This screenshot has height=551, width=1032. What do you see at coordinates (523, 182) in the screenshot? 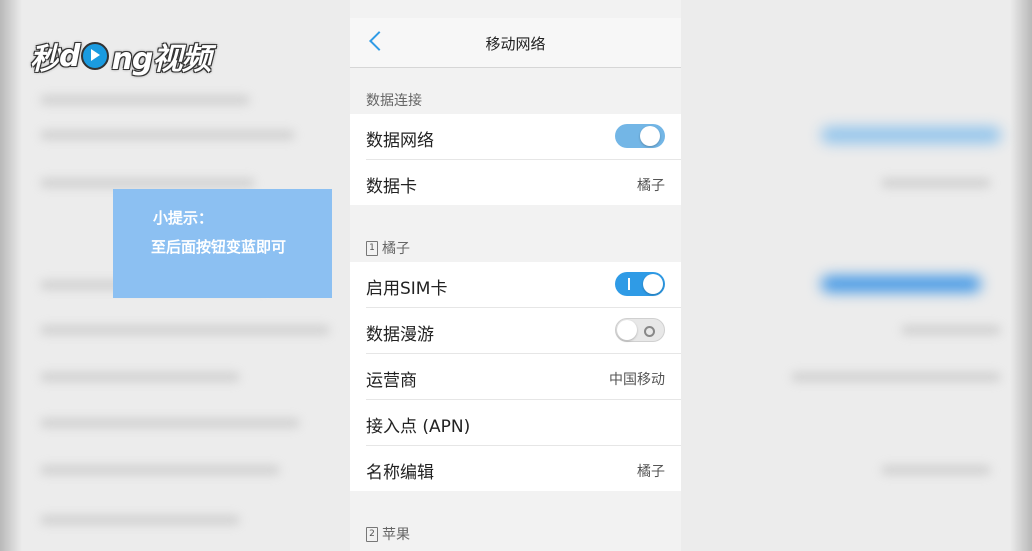
I see `row-data-card: 数据卡 橘子` at bounding box center [523, 182].